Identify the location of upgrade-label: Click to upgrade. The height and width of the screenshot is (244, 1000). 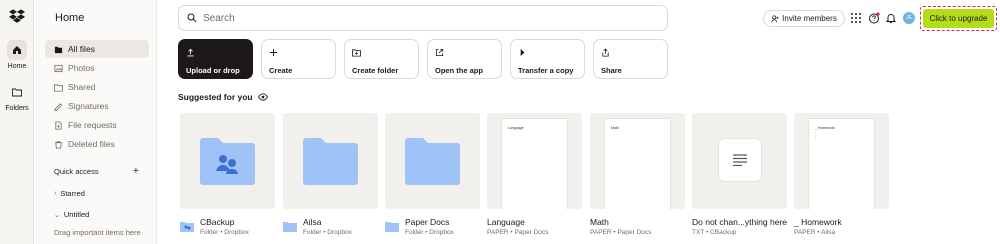
(958, 18).